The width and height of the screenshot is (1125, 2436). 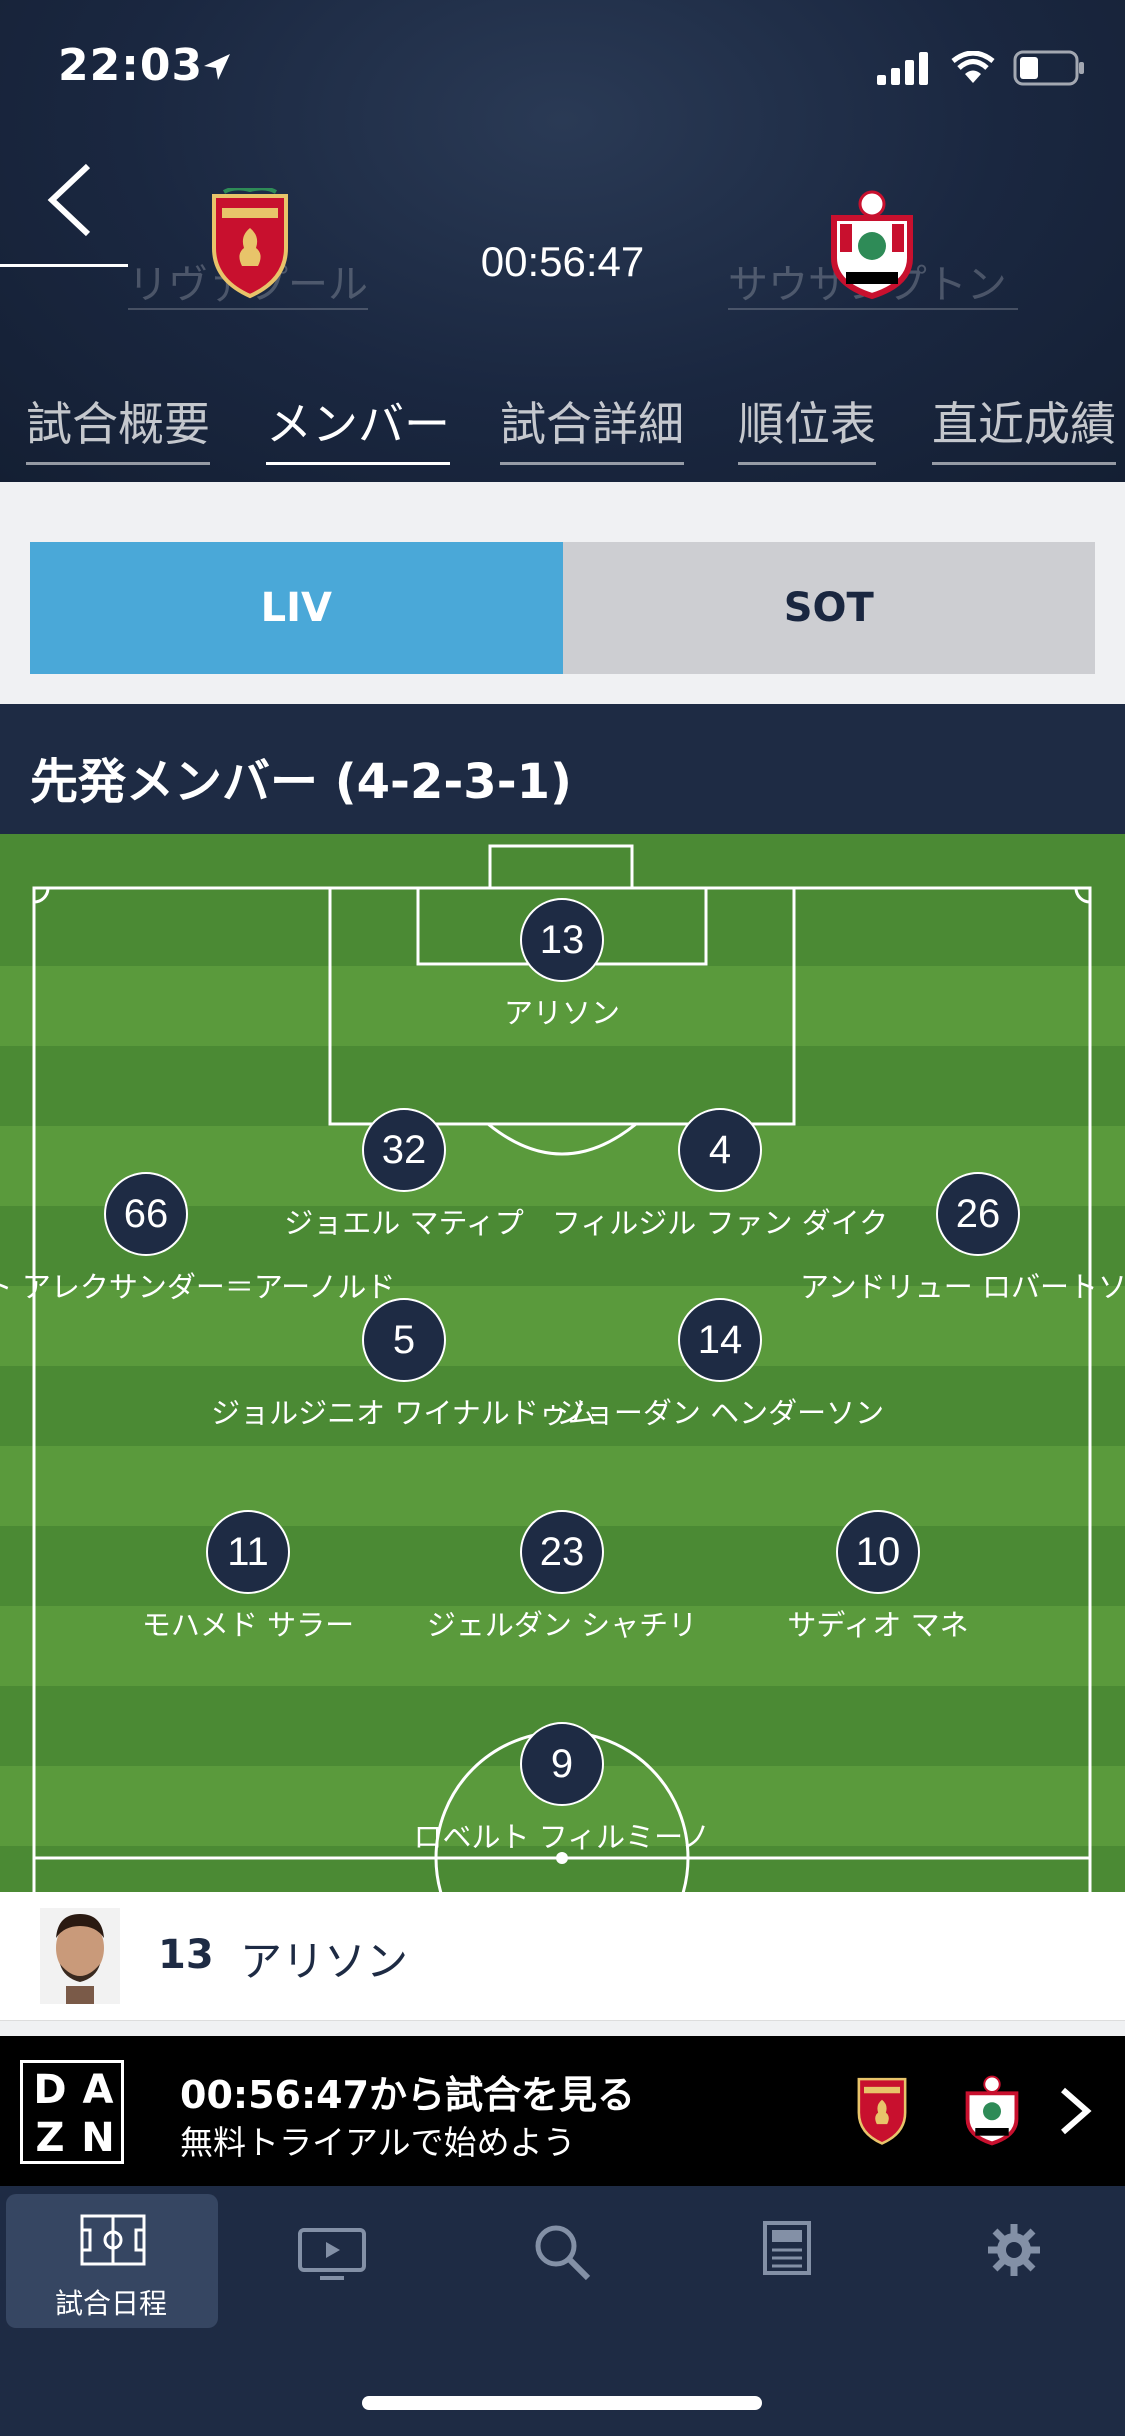 I want to click on player-number: 9, so click(x=562, y=1764).